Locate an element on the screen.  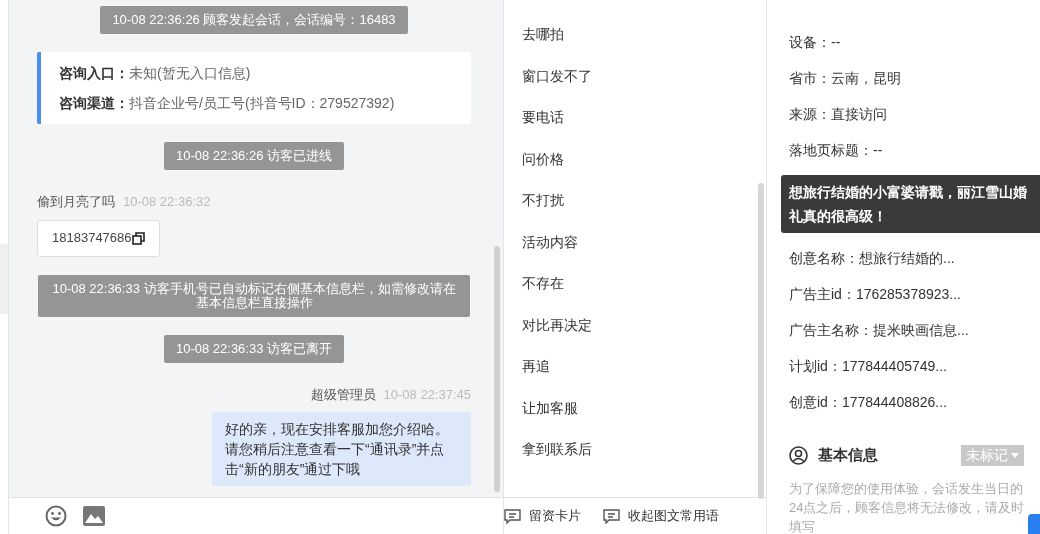
info-line: 咨询入口：未知(暂无入口信息) is located at coordinates (155, 73).